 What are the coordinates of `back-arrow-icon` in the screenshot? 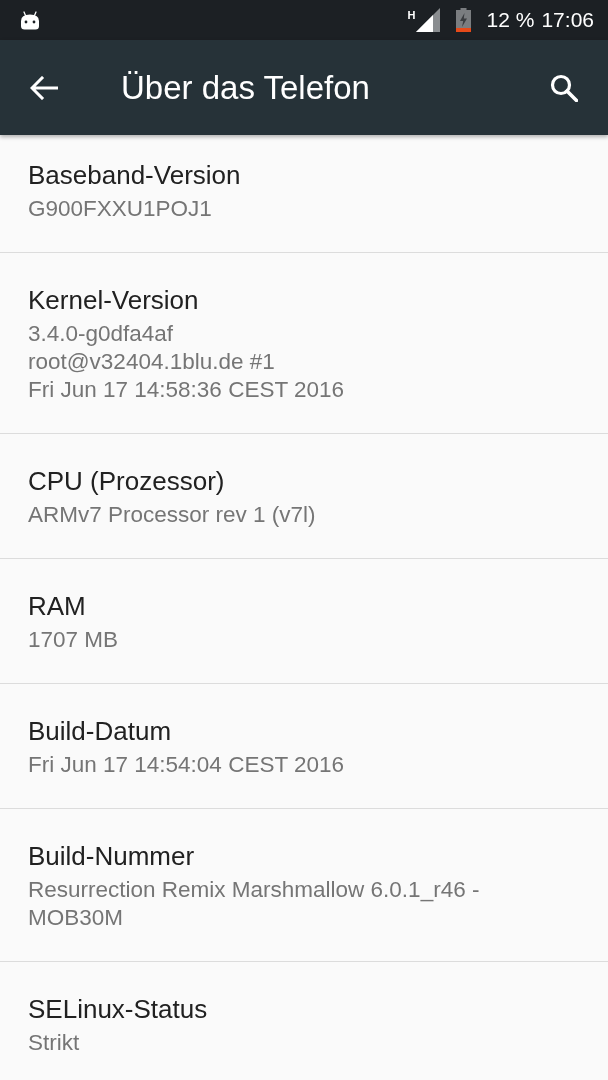 It's located at (44, 87).